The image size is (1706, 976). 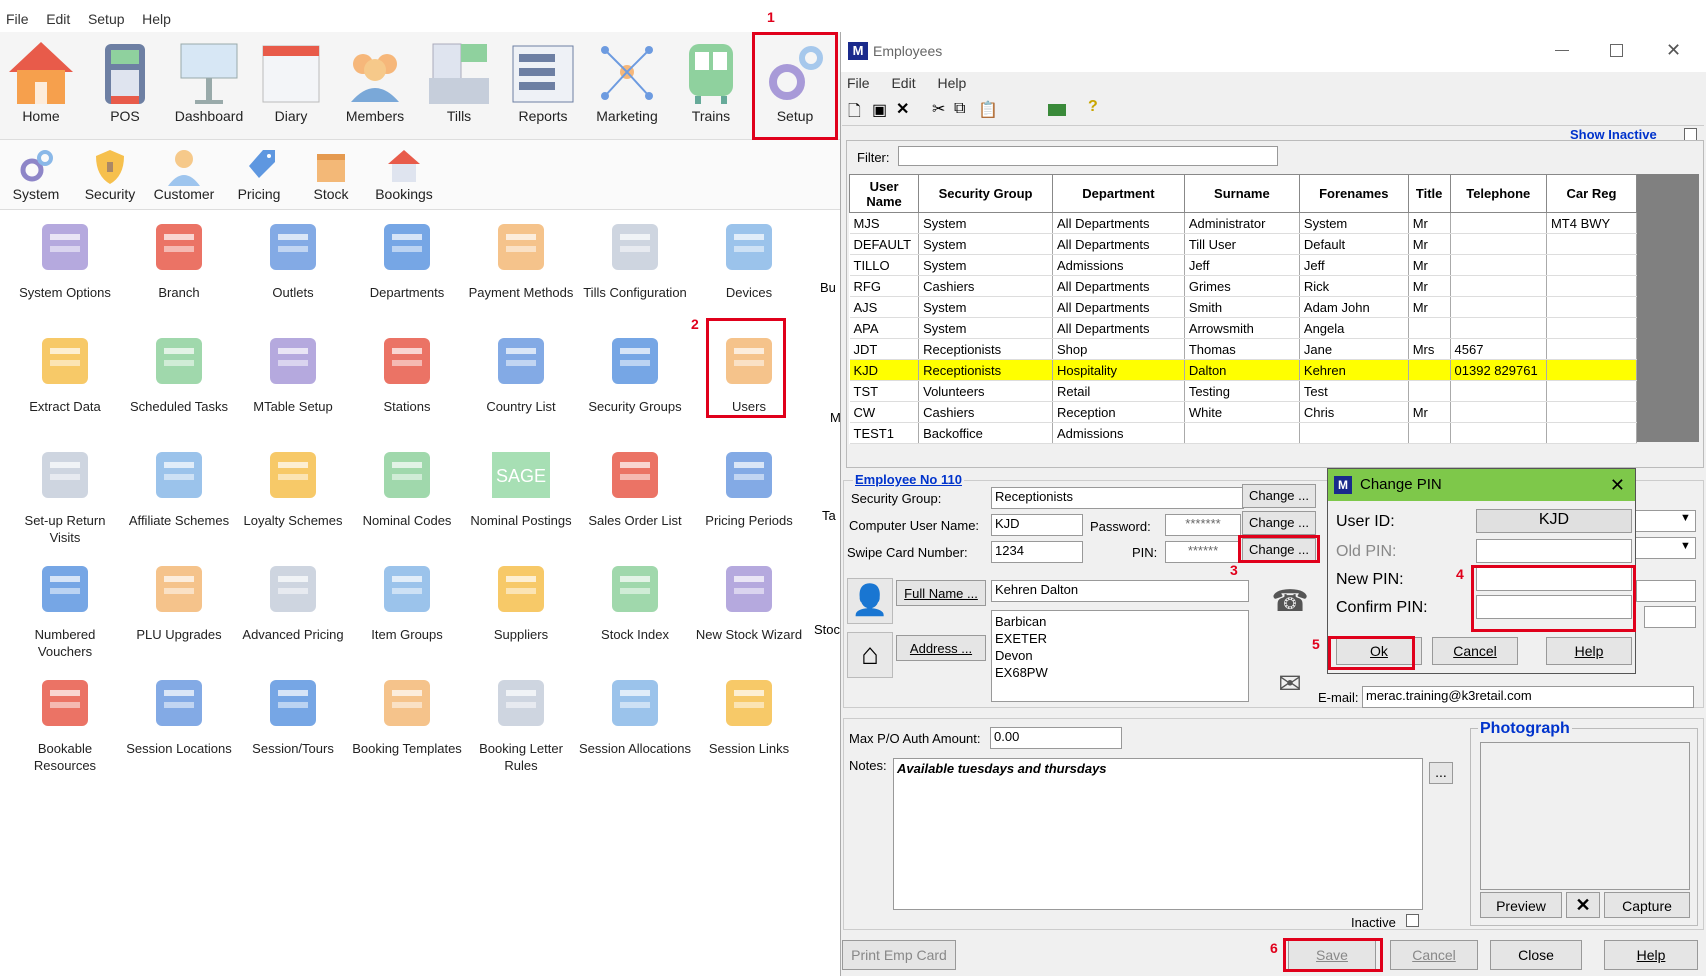 What do you see at coordinates (899, 955) in the screenshot?
I see `print-emp-card-button: Print Emp Card` at bounding box center [899, 955].